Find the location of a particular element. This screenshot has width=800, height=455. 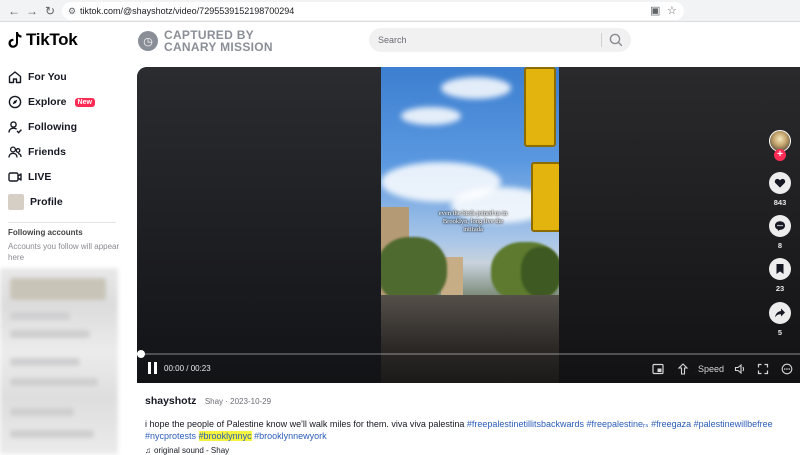

install-app-icon: ▣ is located at coordinates (655, 11).